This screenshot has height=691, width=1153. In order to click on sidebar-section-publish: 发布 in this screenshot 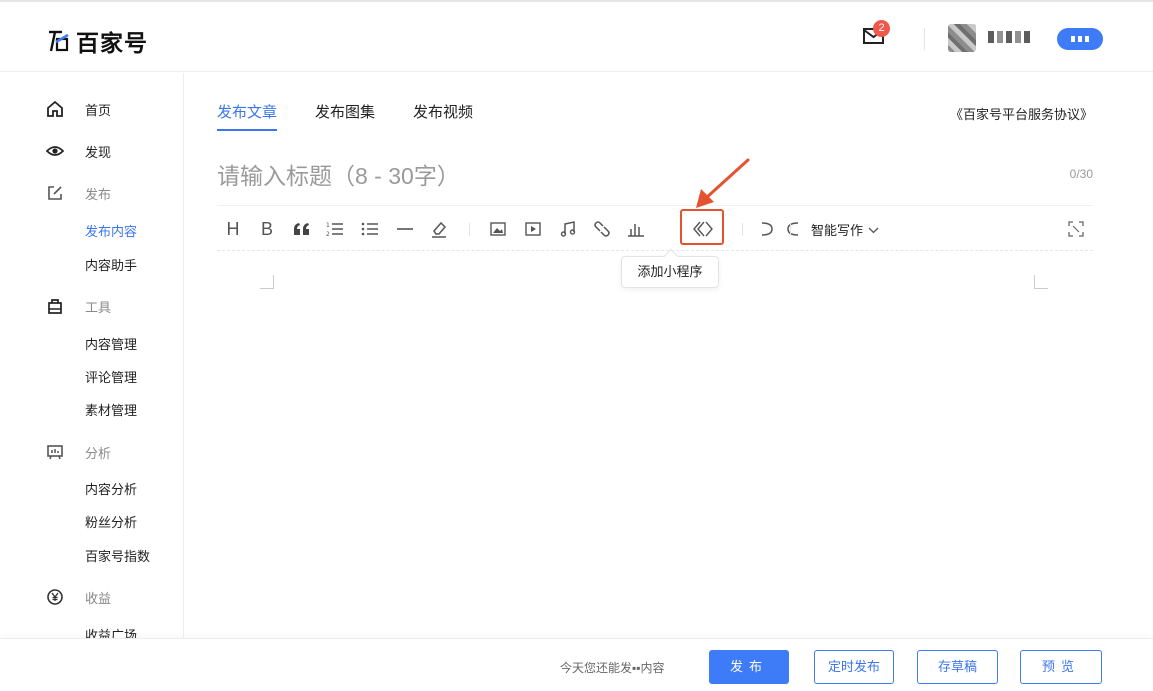, I will do `click(91, 193)`.